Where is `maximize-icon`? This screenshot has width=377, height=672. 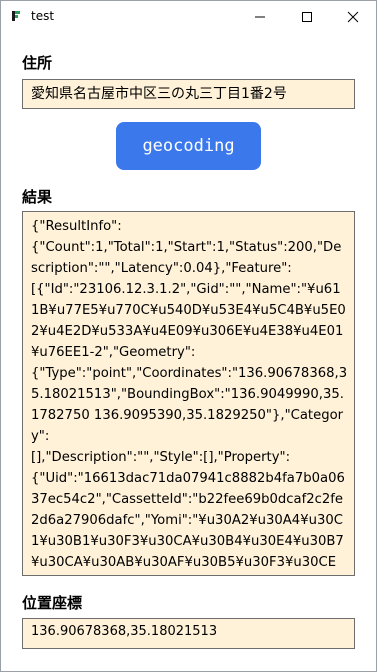
maximize-icon is located at coordinates (307, 16).